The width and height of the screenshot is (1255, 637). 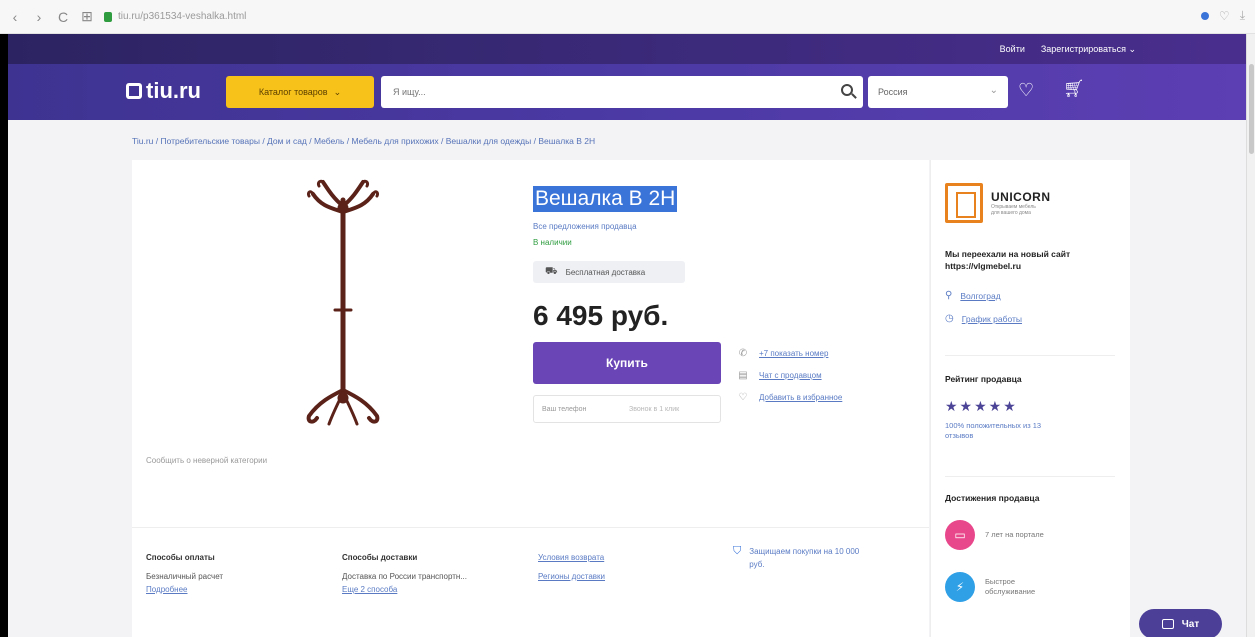 I want to click on free-delivery-label: Бесплатная доставка, so click(x=605, y=272).